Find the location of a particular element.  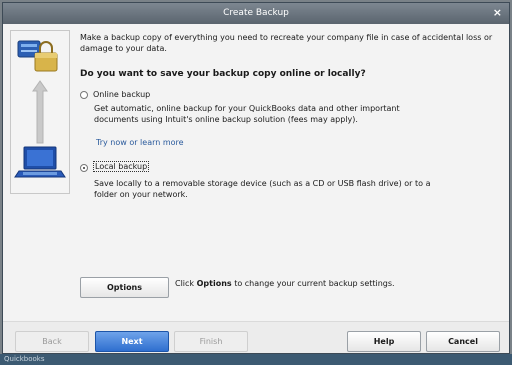

back-button: Back is located at coordinates (52, 341).